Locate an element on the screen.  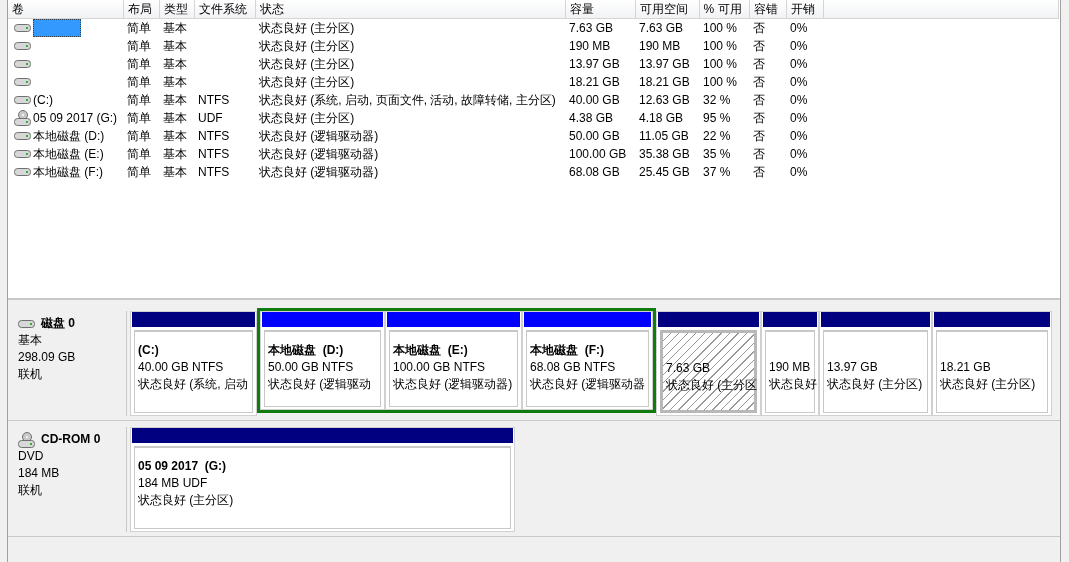
table-row: 简单 基本 状态良好 (主分区) 190 MB 190 MB 100 % 否 0% is located at coordinates (533, 46).